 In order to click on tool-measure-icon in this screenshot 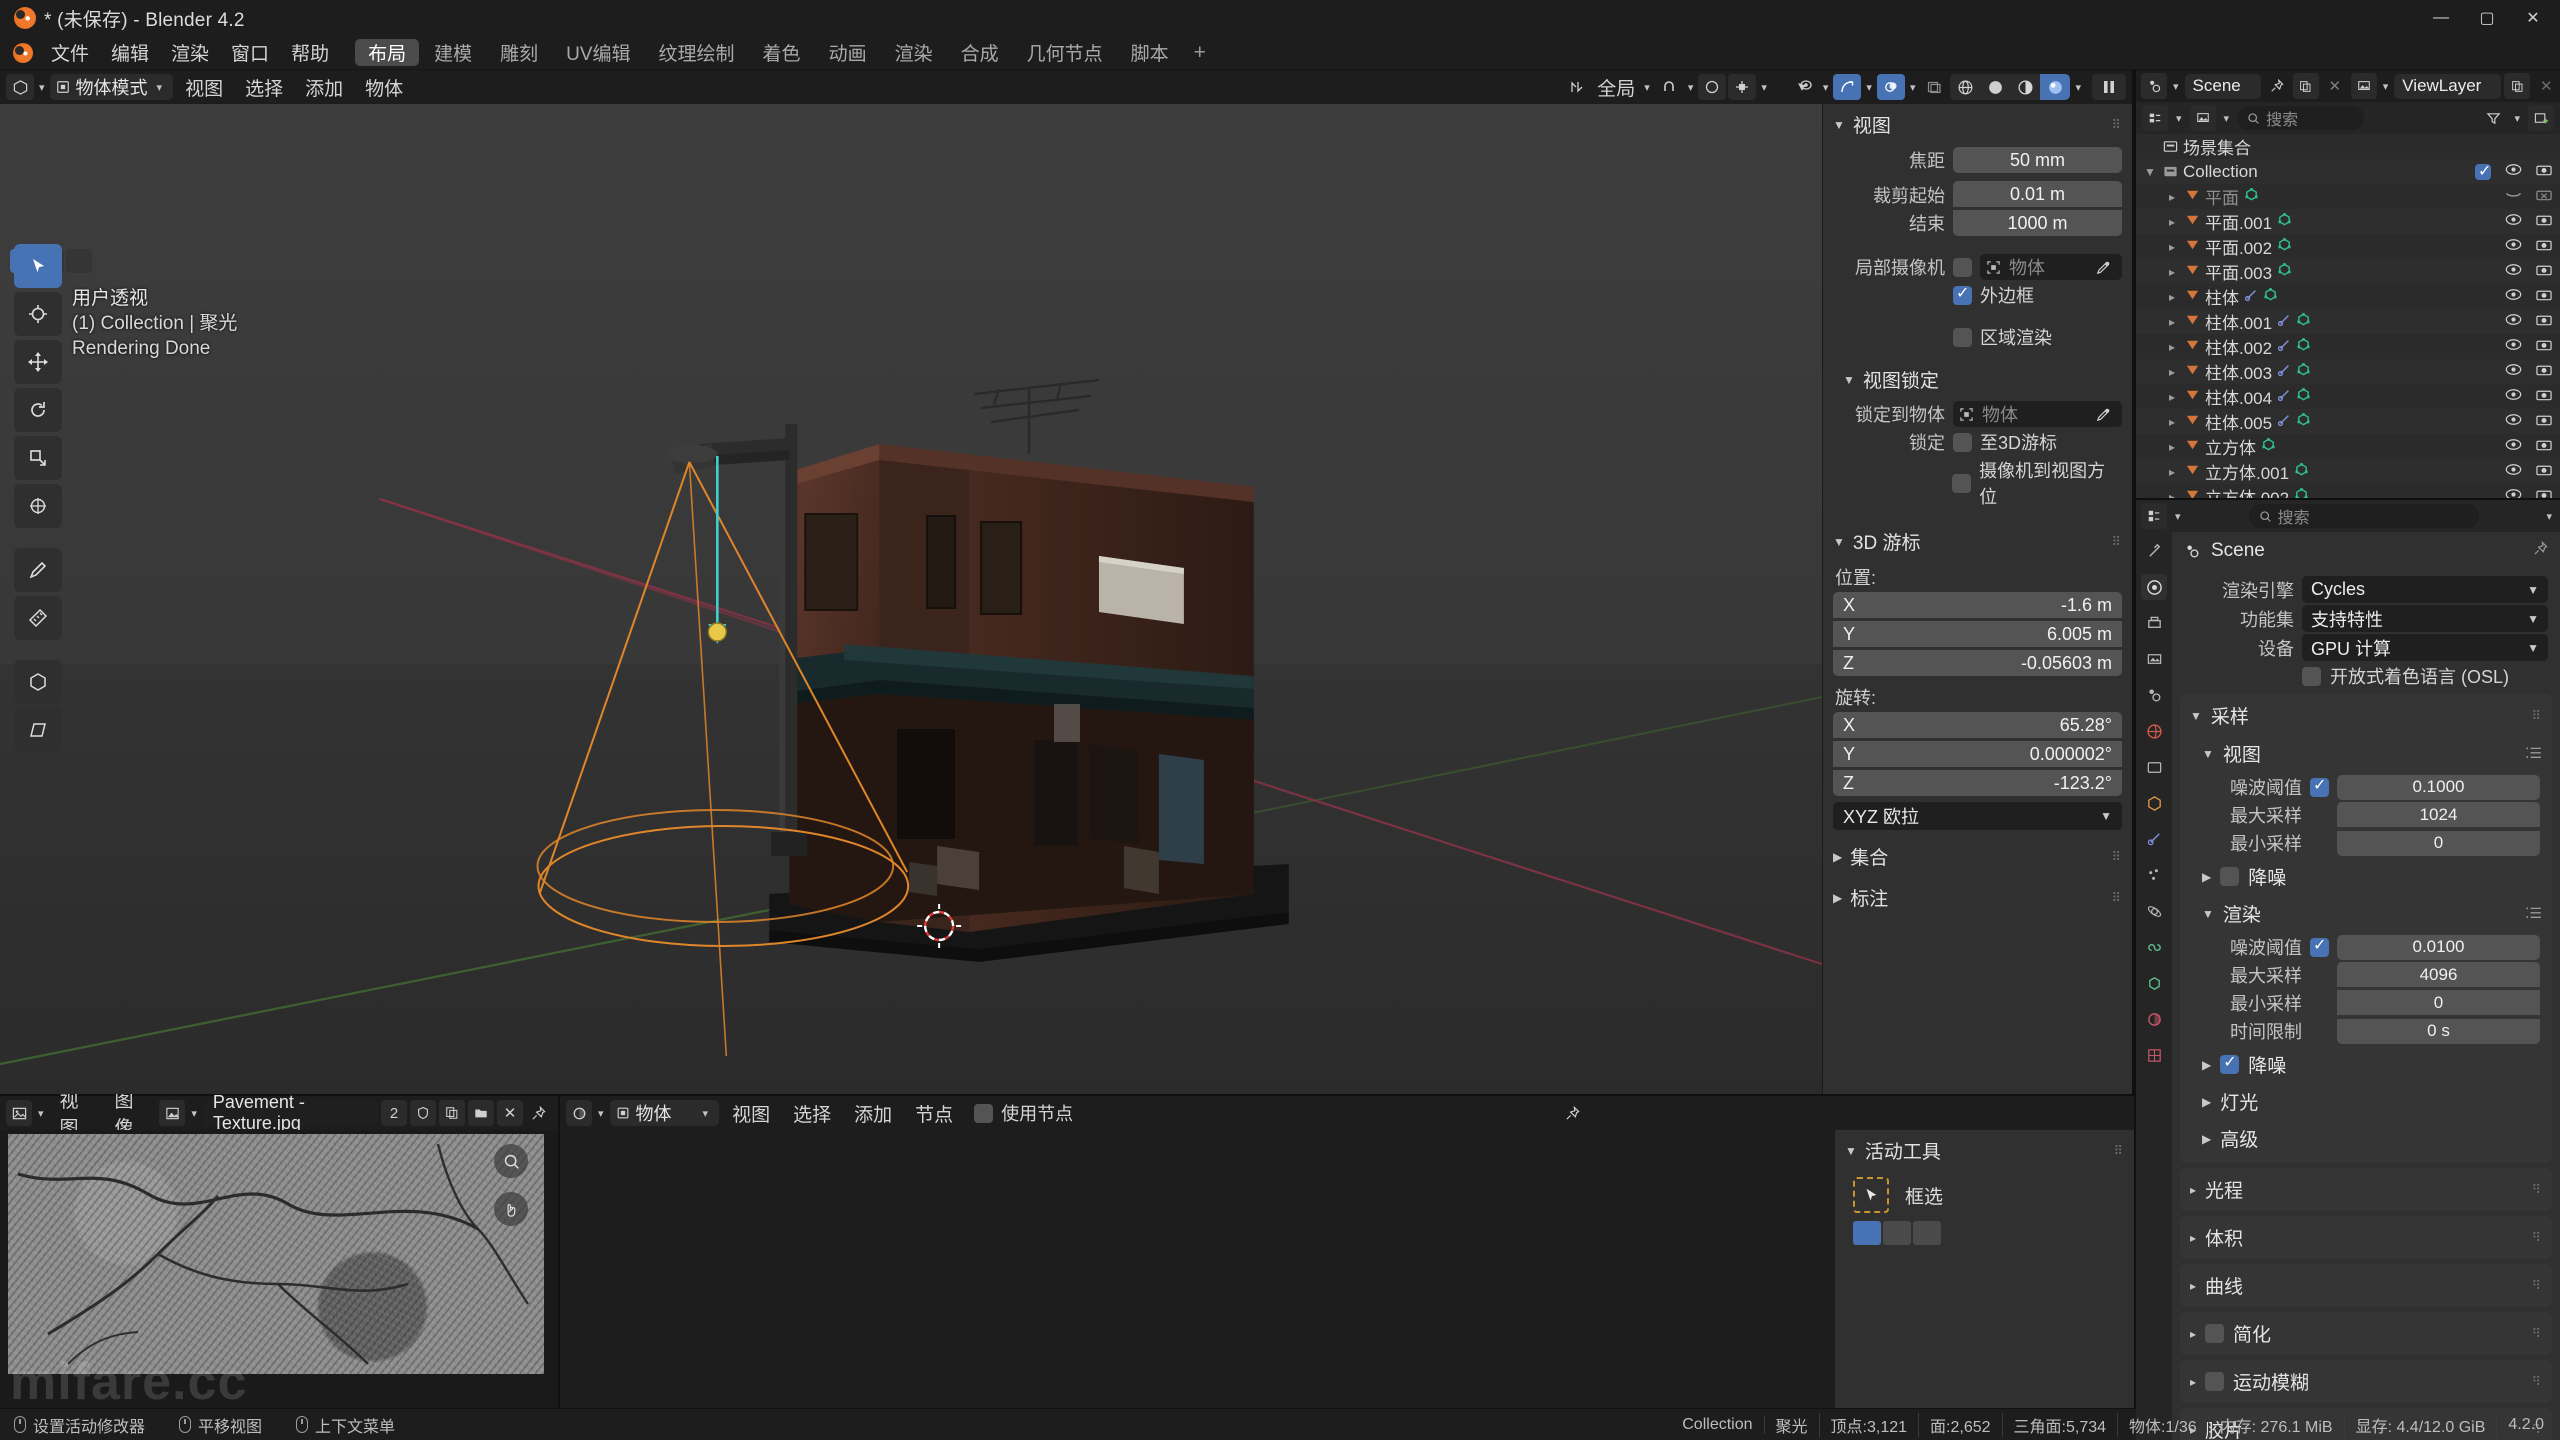, I will do `click(38, 618)`.